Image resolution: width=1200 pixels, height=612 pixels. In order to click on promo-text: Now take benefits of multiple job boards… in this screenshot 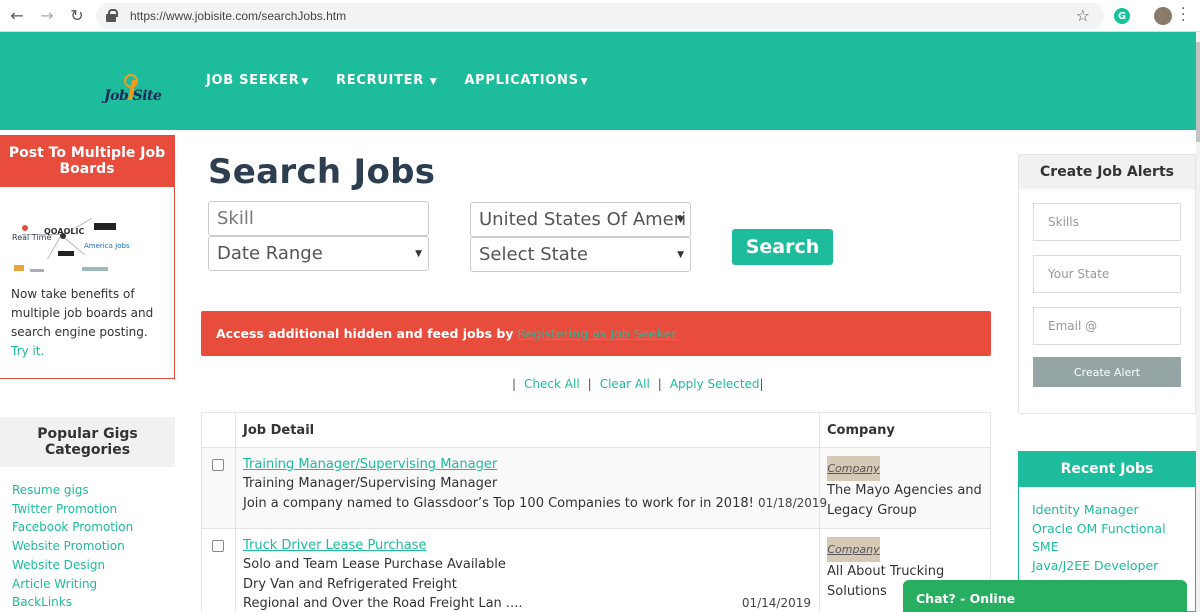, I will do `click(87, 323)`.